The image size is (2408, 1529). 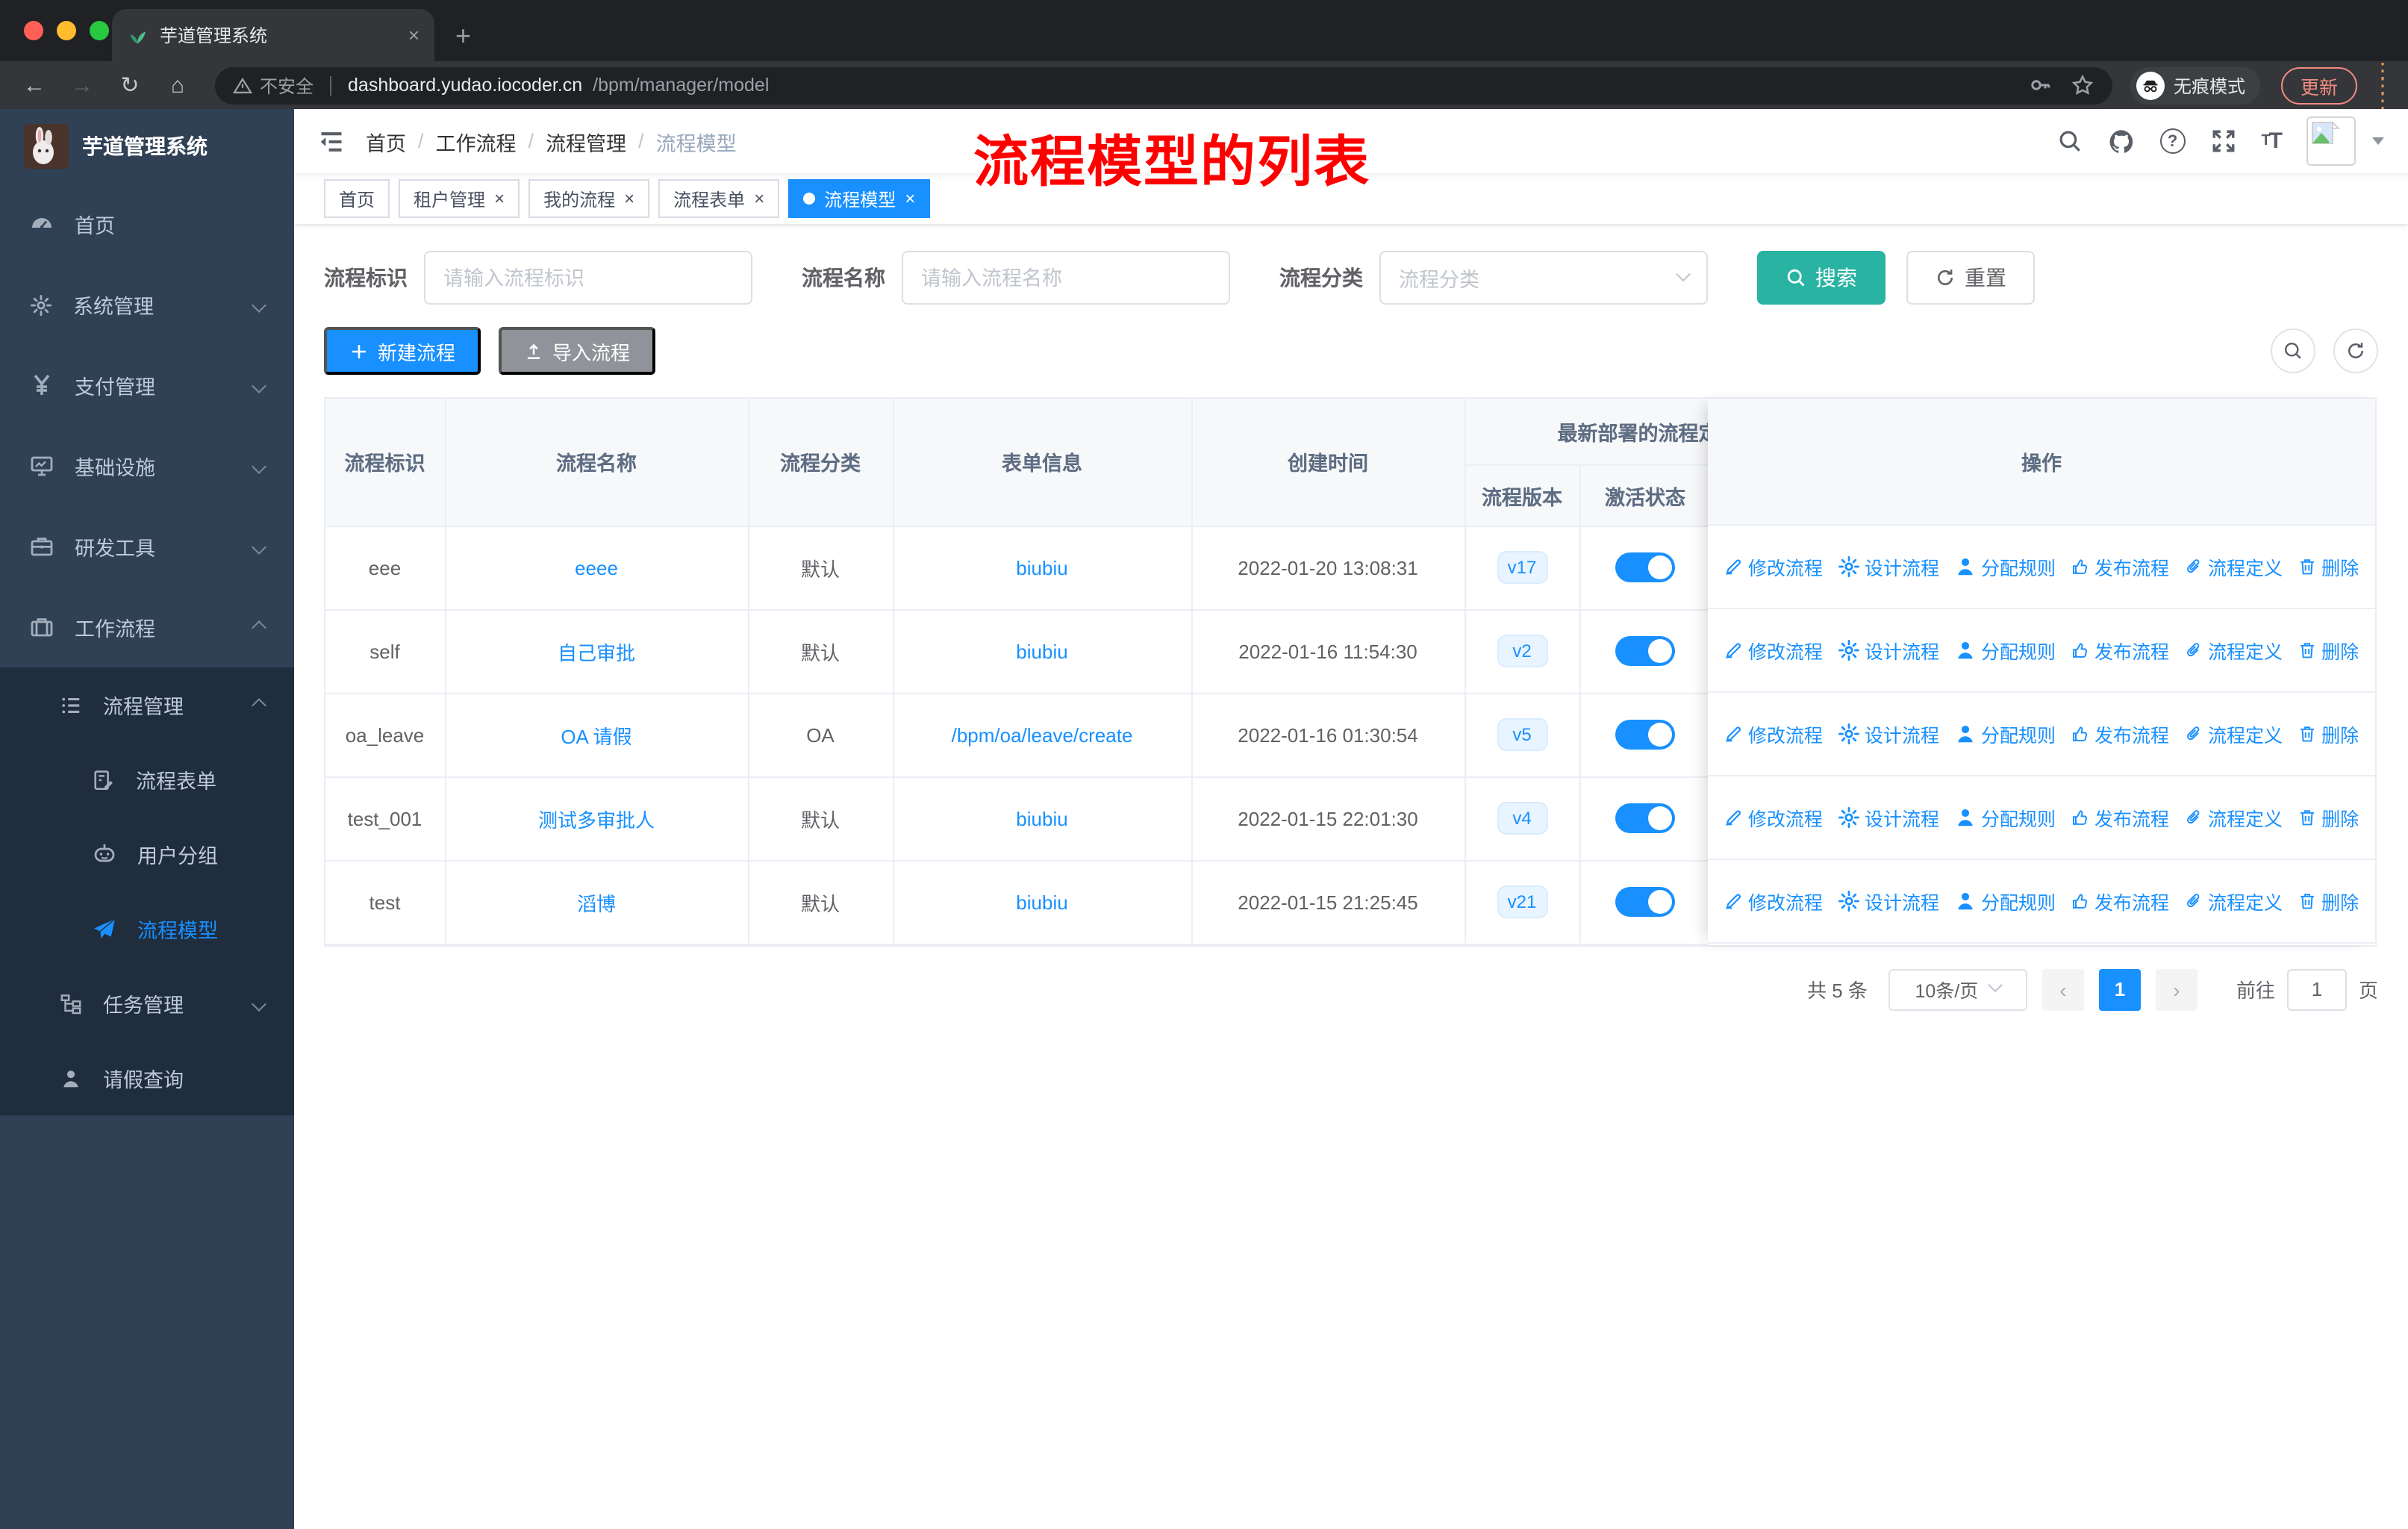 I want to click on sidebar-item-9: 流程模型, so click(x=147, y=928).